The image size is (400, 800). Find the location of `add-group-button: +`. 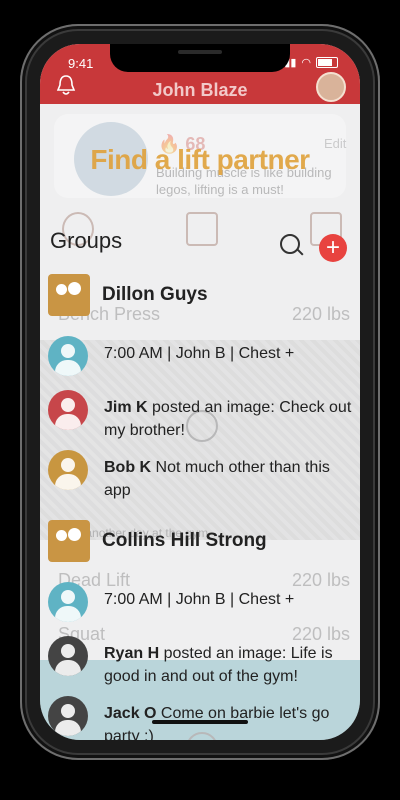

add-group-button: + is located at coordinates (333, 248).